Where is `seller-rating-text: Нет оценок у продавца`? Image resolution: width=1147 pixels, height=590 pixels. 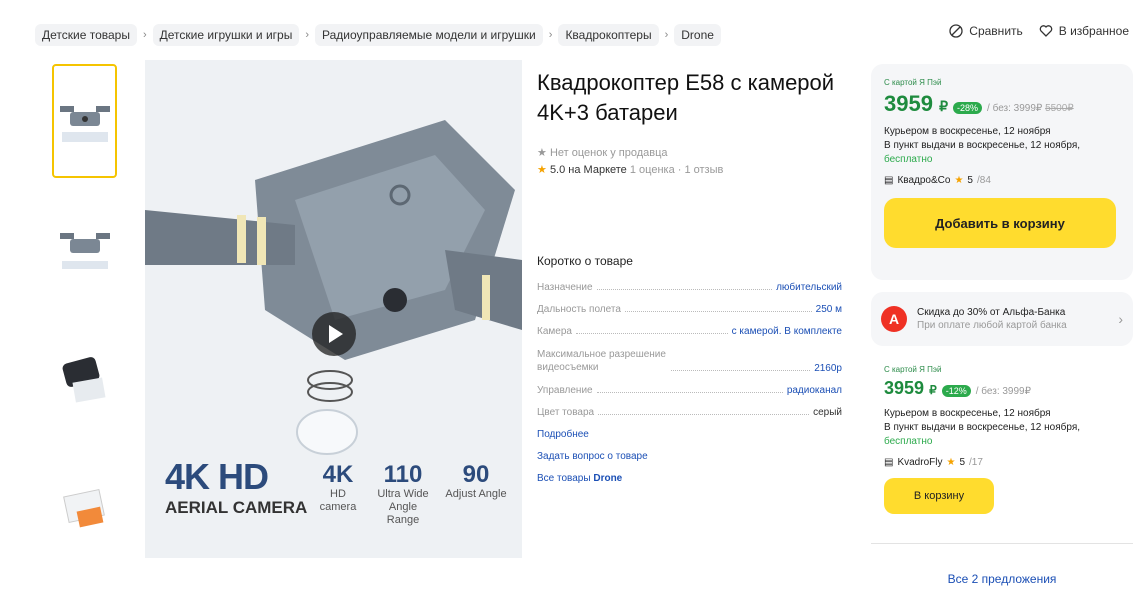 seller-rating-text: Нет оценок у продавца is located at coordinates (608, 153).